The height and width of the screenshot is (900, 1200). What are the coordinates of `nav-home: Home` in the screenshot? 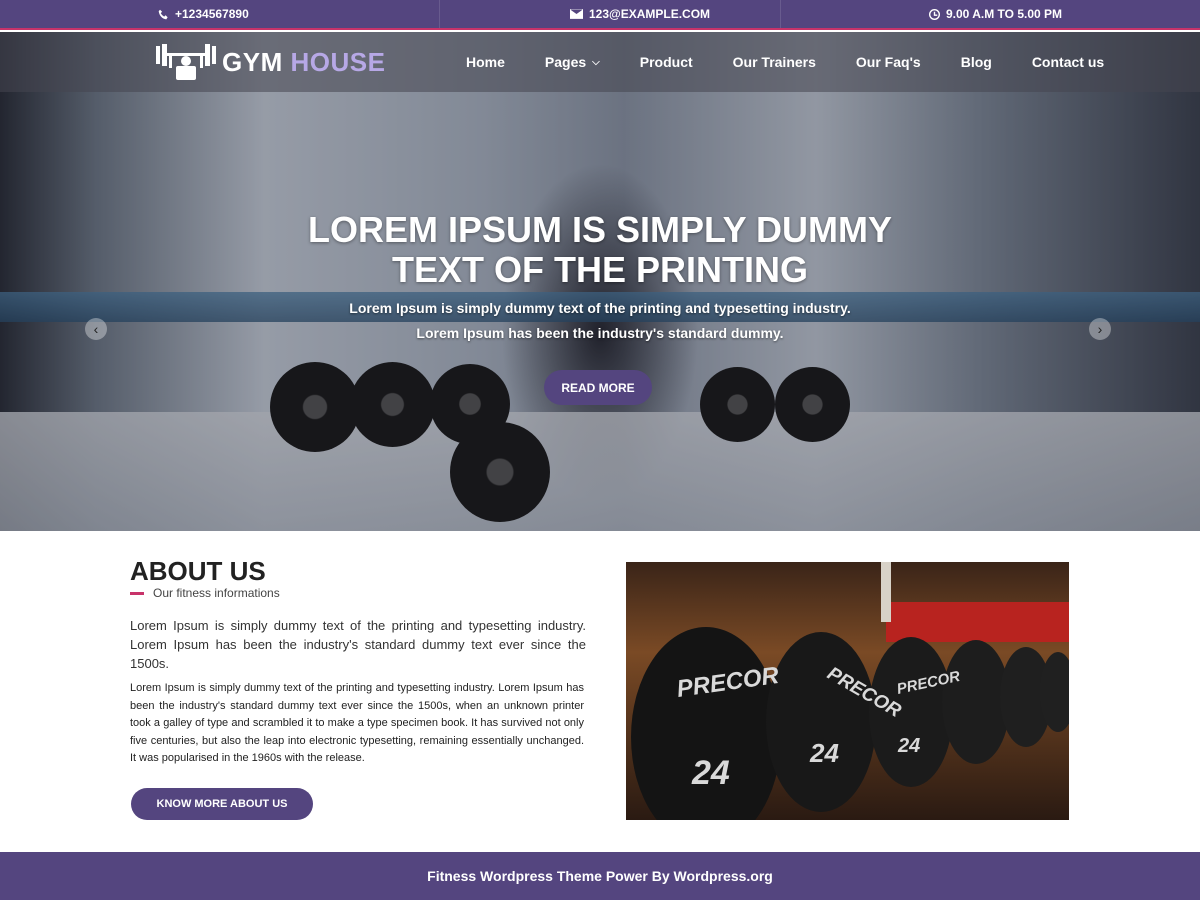 It's located at (485, 62).